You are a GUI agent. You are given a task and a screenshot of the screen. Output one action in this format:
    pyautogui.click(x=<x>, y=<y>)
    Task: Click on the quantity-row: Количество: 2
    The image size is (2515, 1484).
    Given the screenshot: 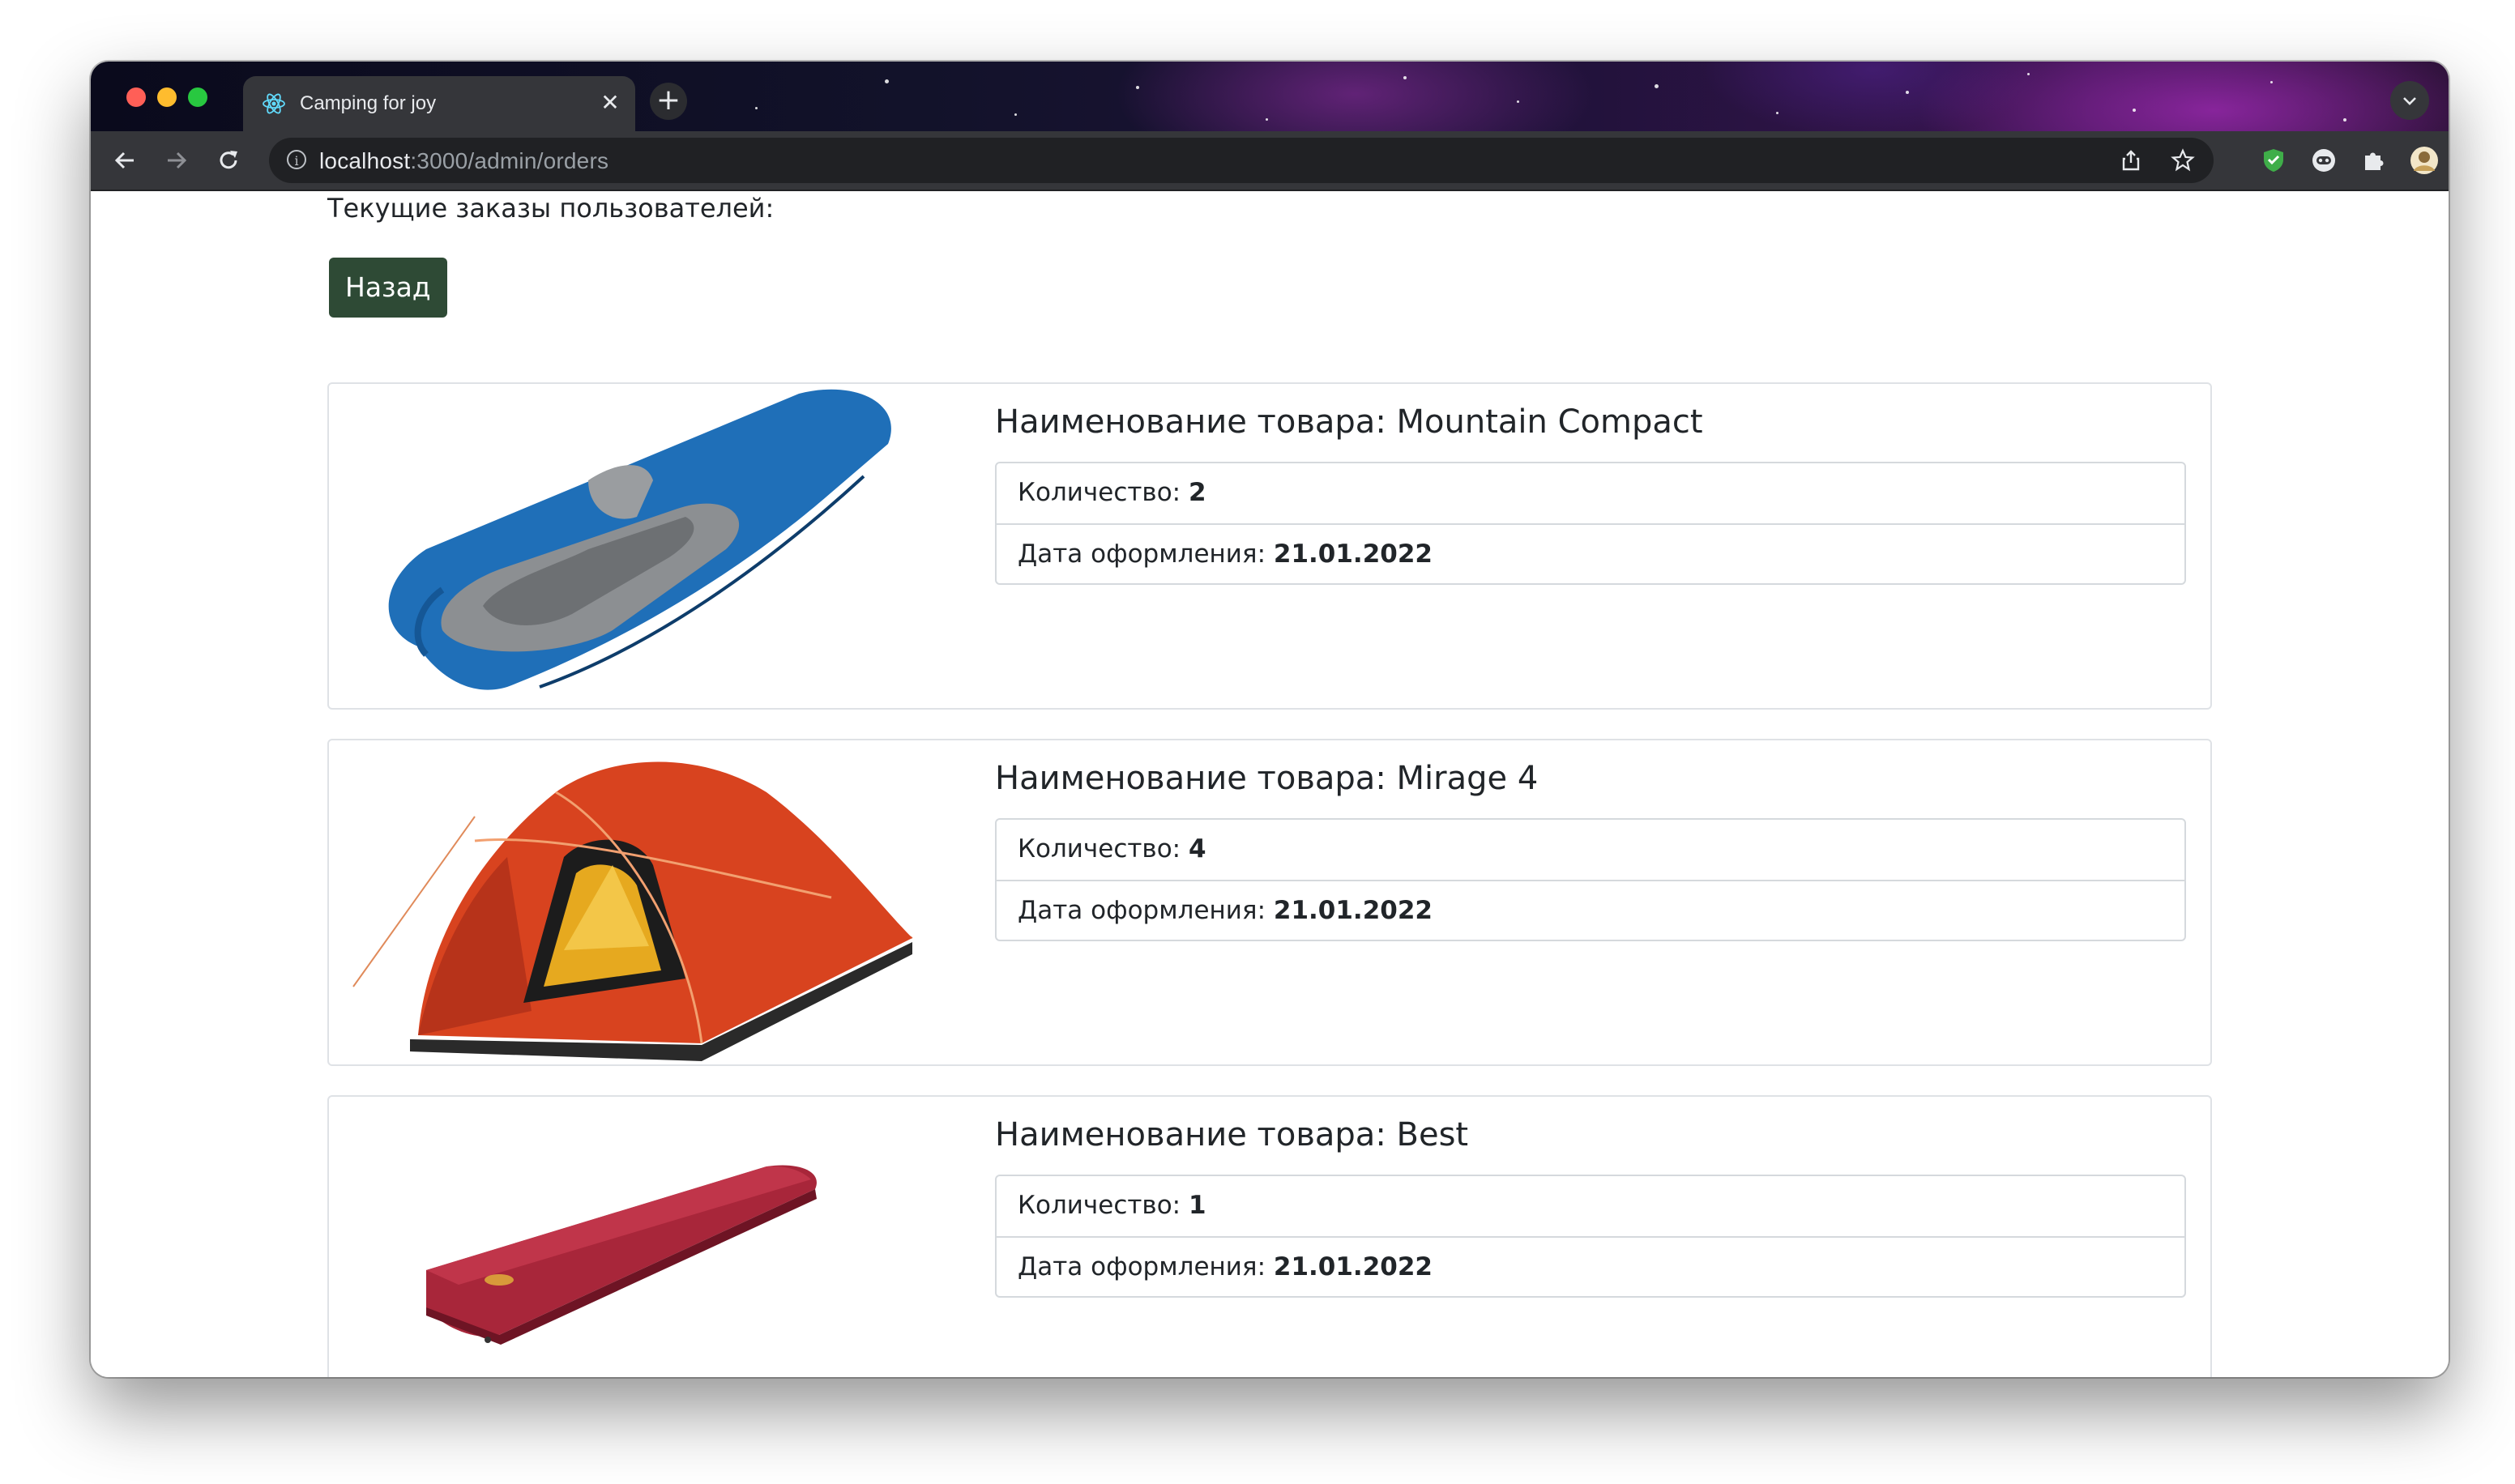 What is the action you would take?
    pyautogui.click(x=1112, y=492)
    